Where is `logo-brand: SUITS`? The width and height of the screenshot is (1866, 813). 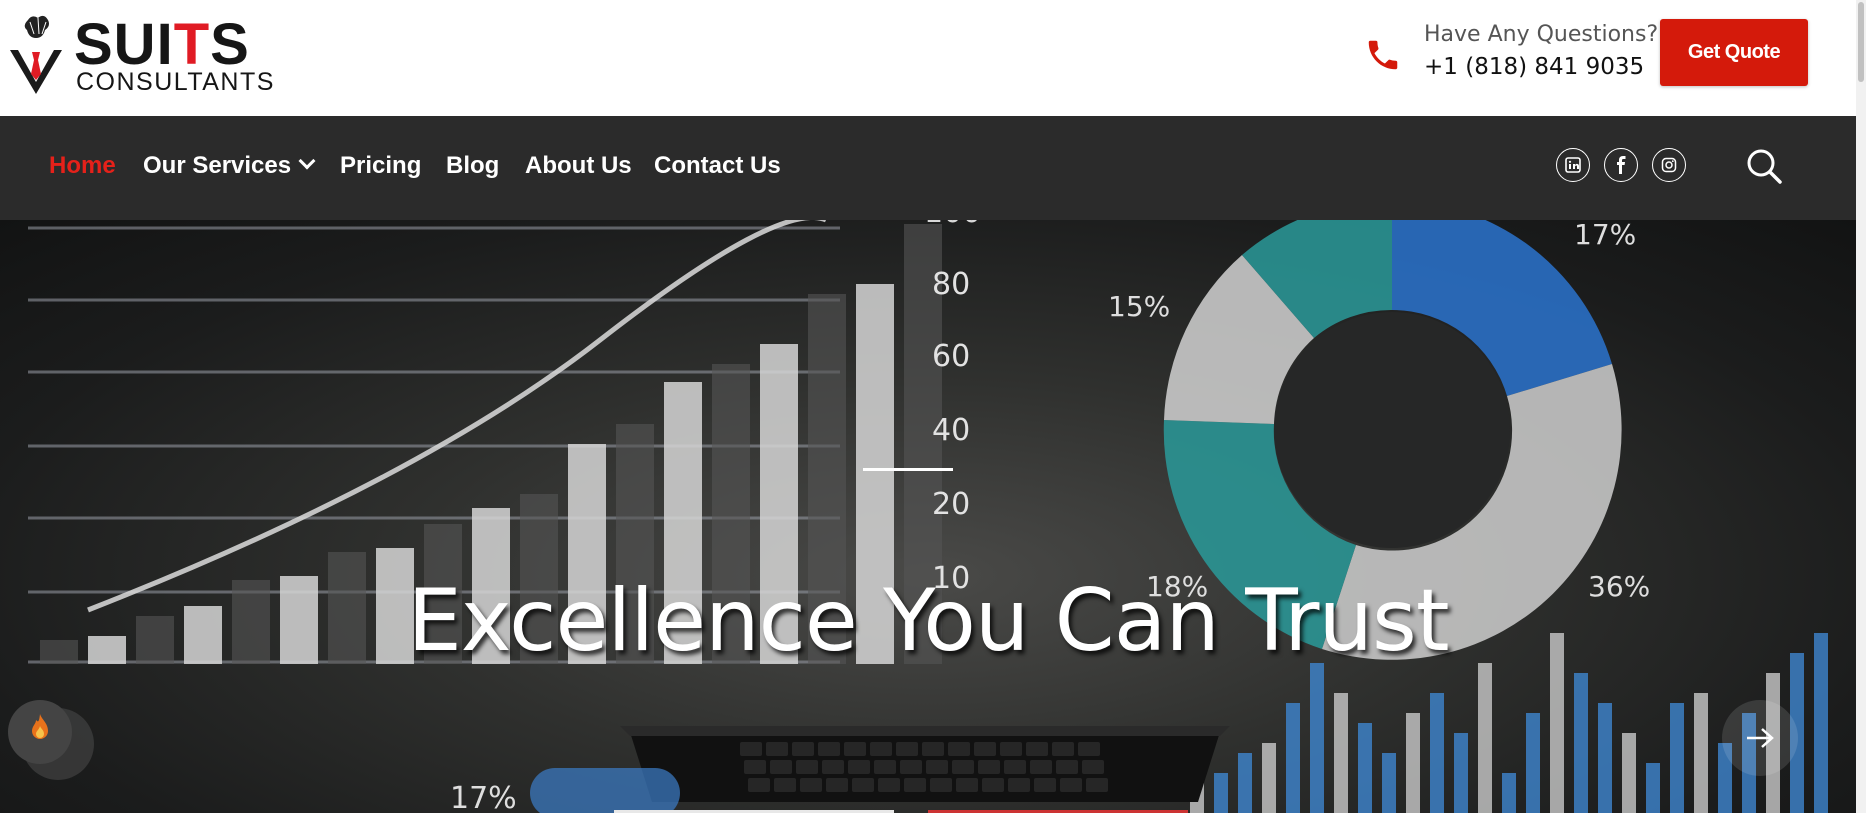 logo-brand: SUITS is located at coordinates (162, 44).